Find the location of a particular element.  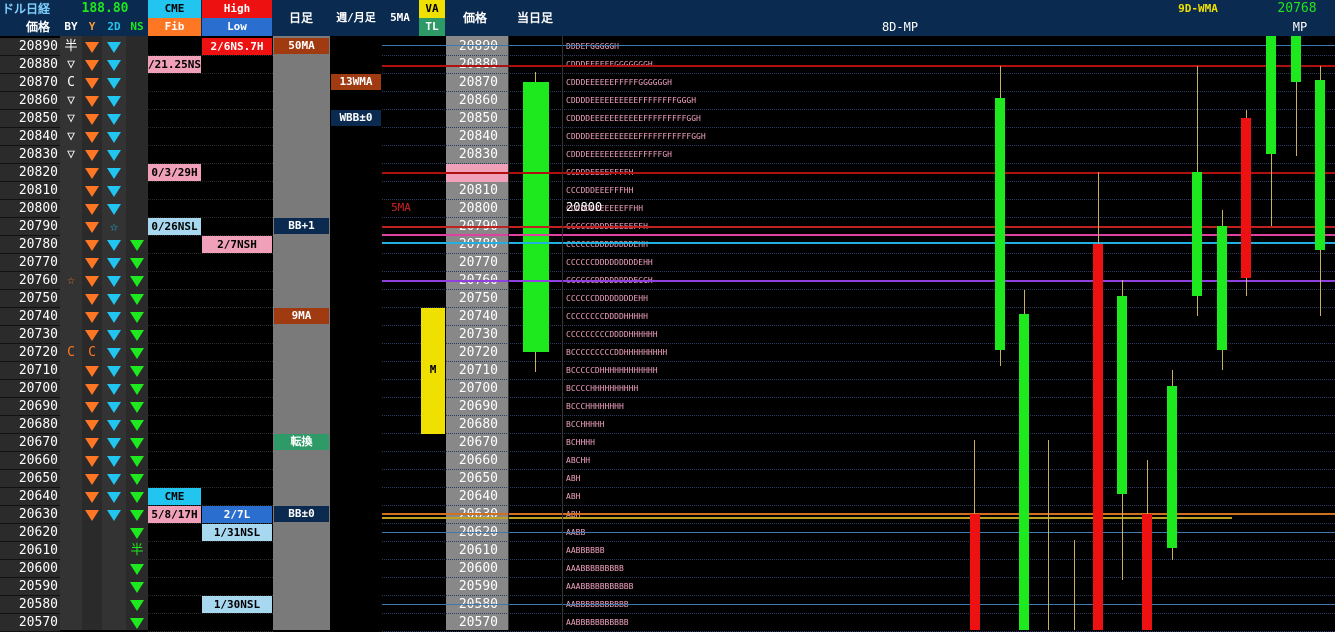

price2-label: 20860 is located at coordinates (478, 100).